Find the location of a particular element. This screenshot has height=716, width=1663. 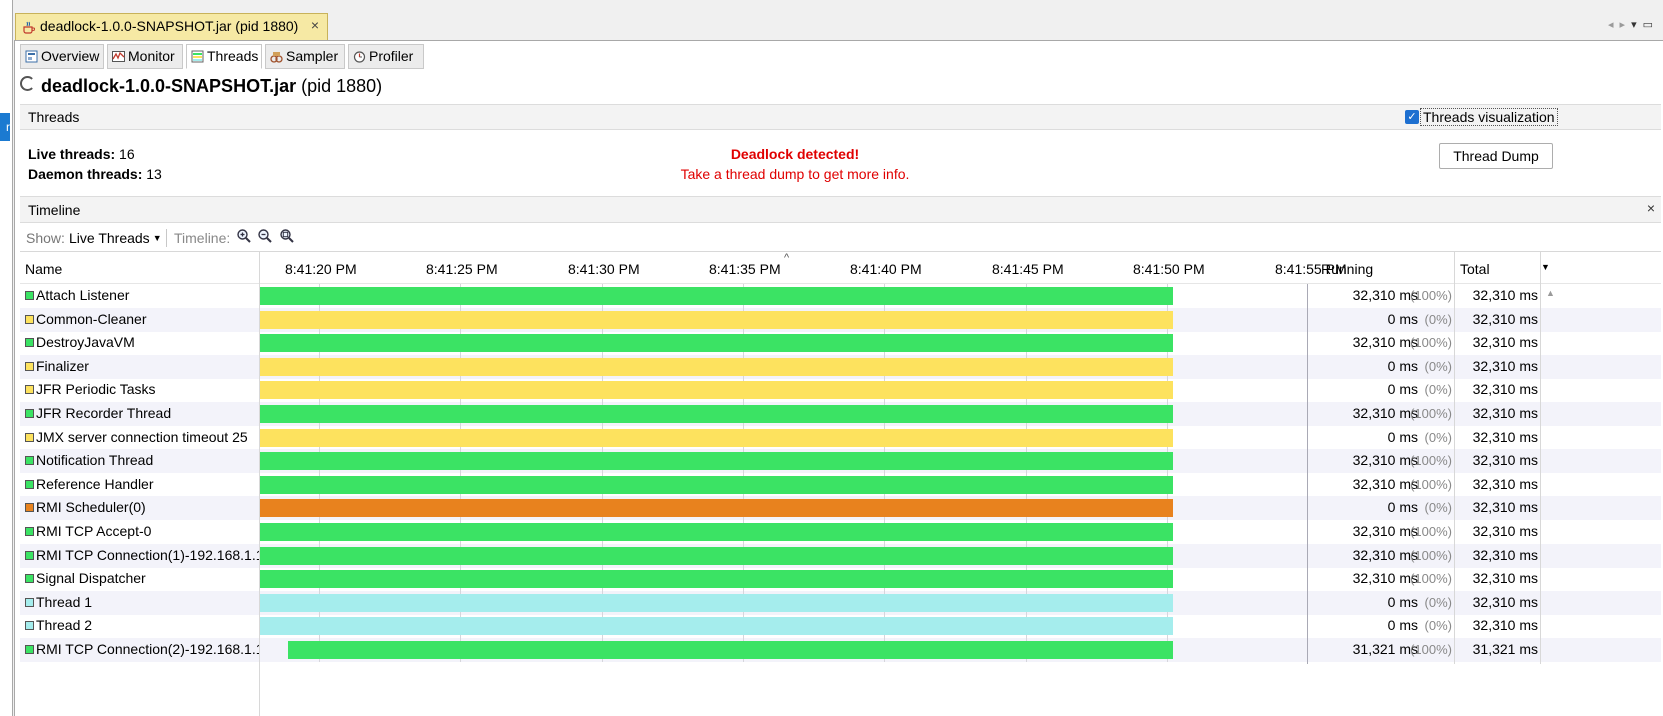

show-filter-dropdown: Live Threads ▼ is located at coordinates (115, 238).